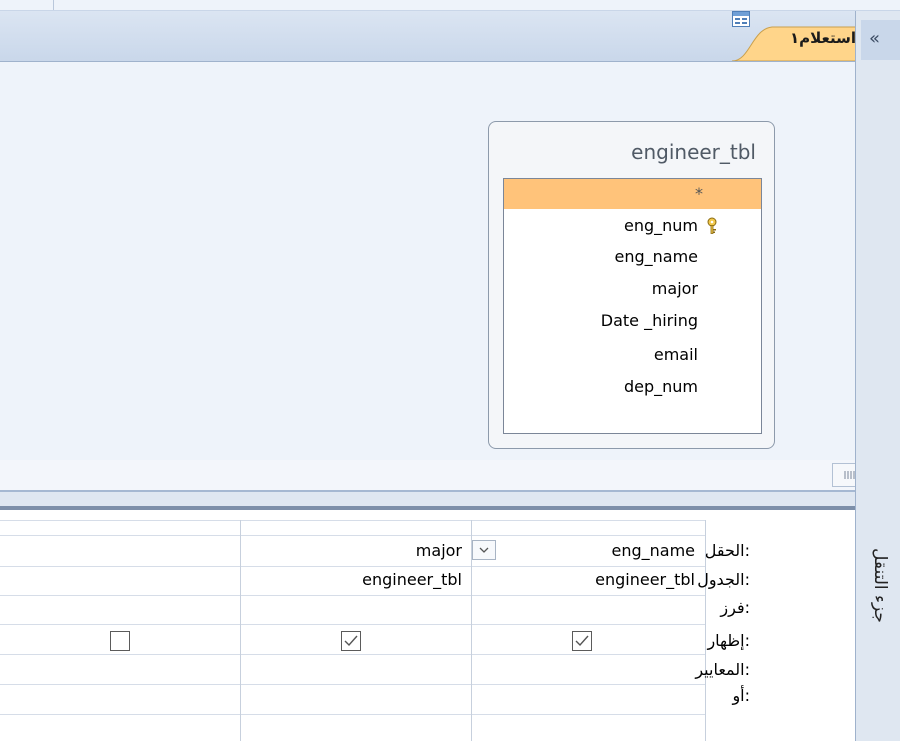  I want to click on chevron-down-icon, so click(484, 550).